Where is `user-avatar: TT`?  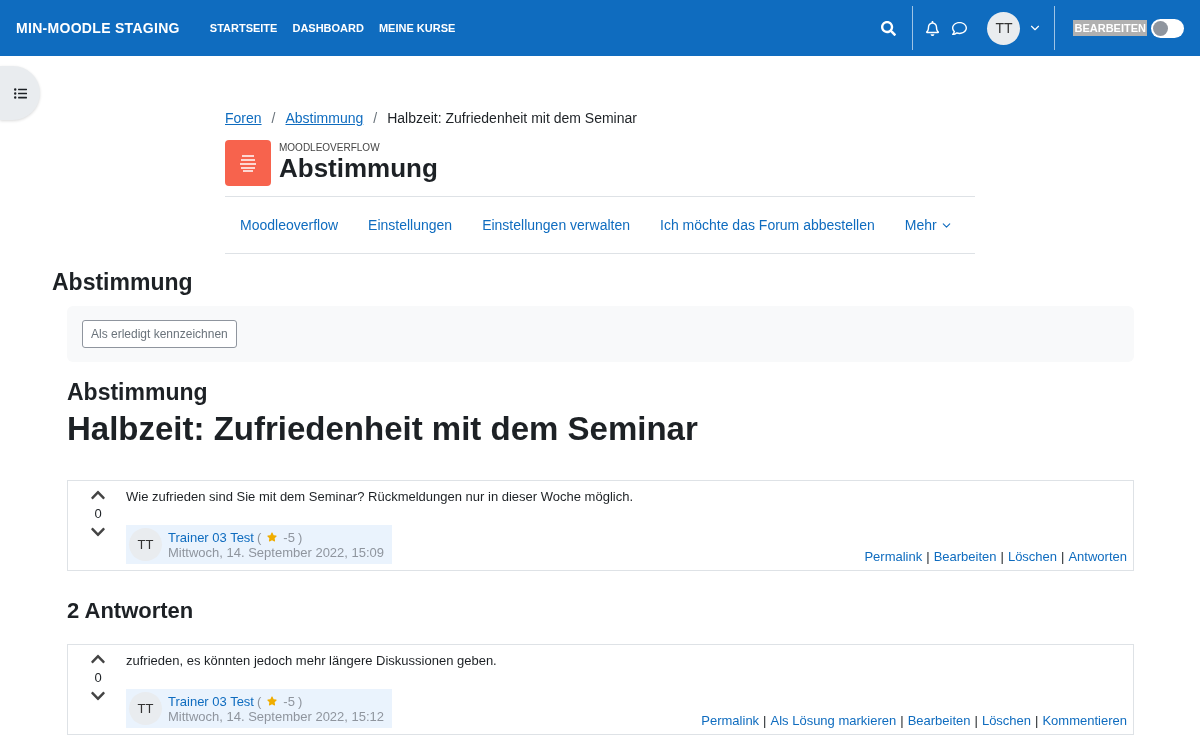
user-avatar: TT is located at coordinates (1004, 28).